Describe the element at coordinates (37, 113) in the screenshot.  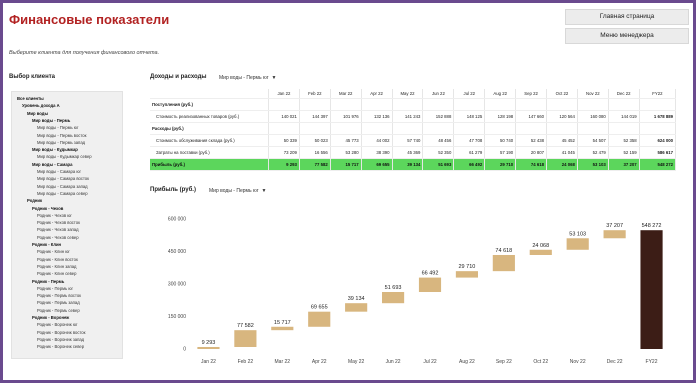
I see `client-tree-item: Мир воды` at that location.